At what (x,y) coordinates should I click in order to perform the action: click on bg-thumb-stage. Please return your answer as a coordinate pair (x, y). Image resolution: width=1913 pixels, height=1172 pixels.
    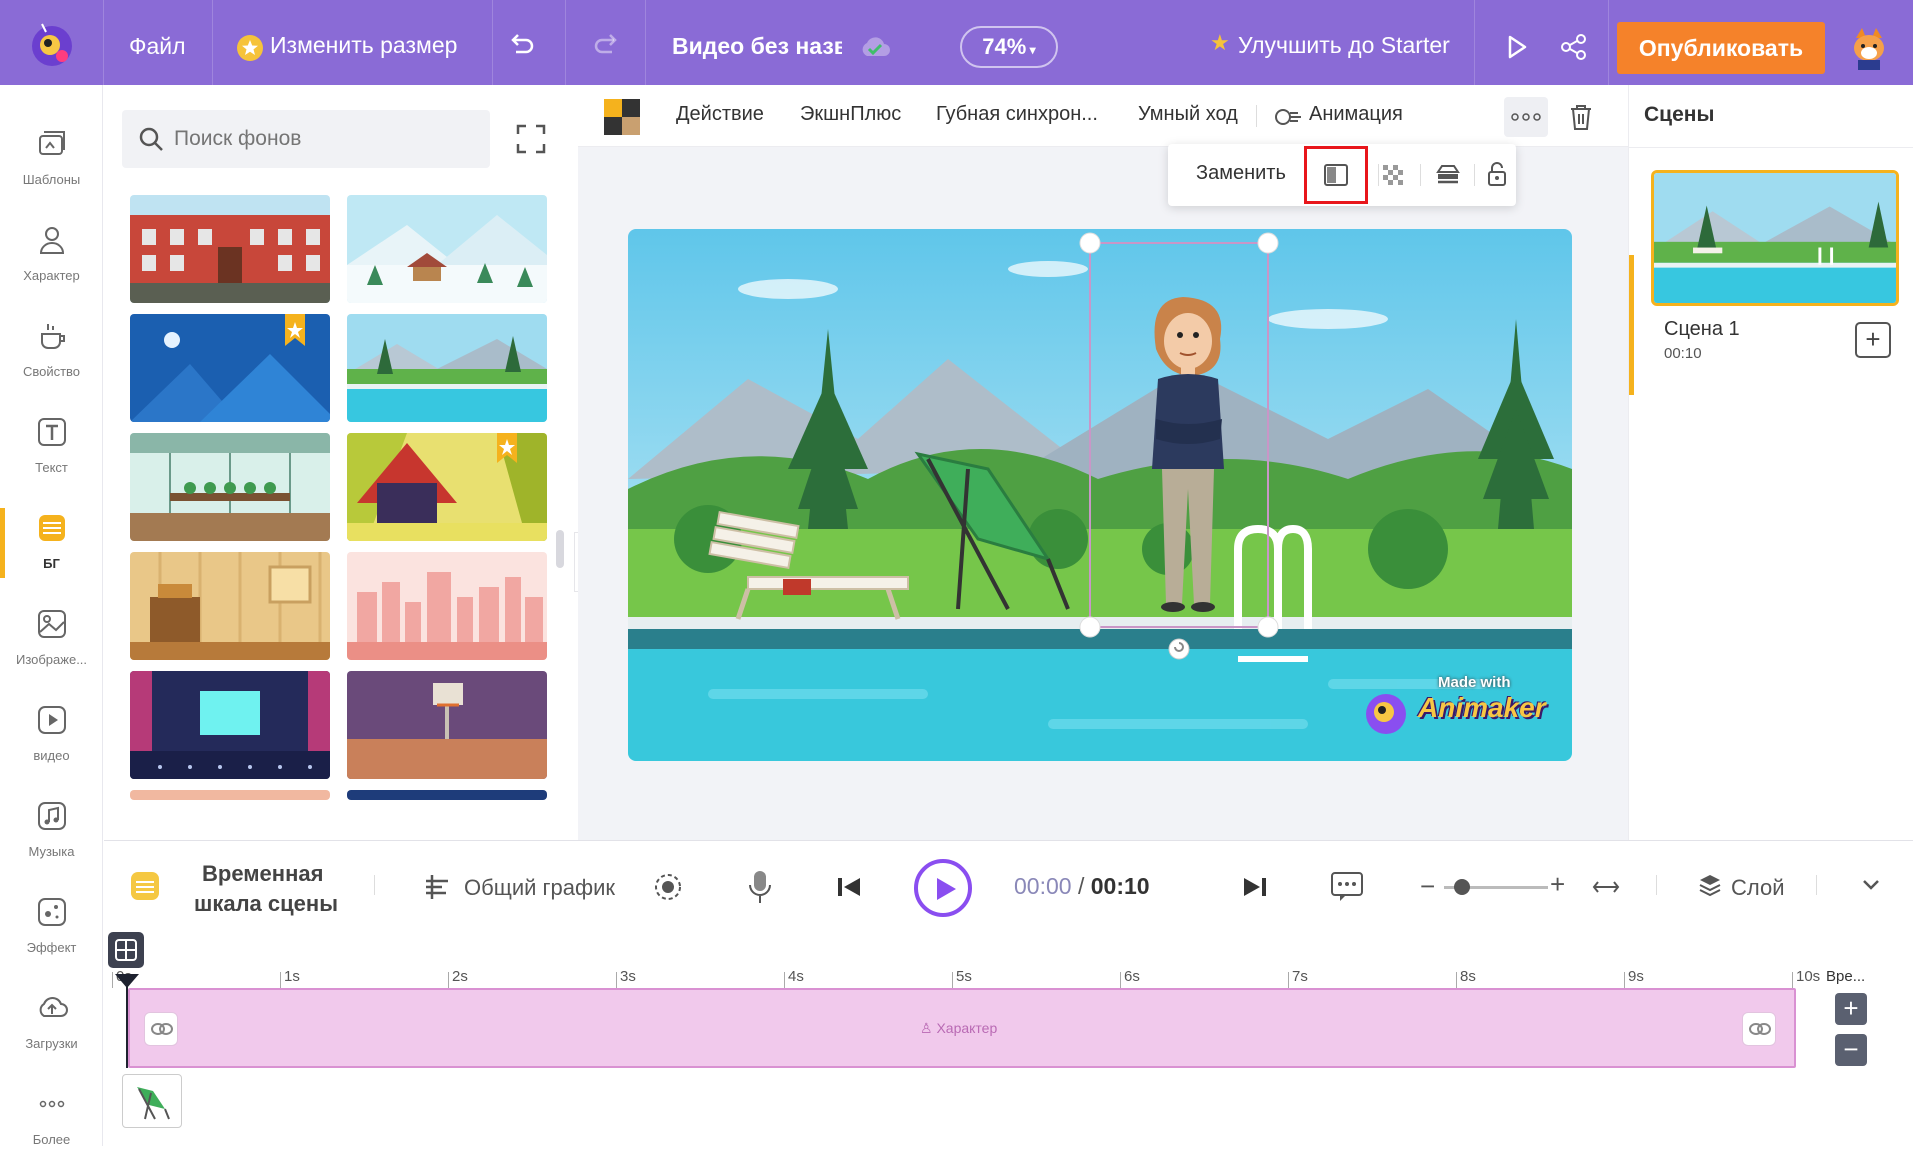
    Looking at the image, I should click on (230, 725).